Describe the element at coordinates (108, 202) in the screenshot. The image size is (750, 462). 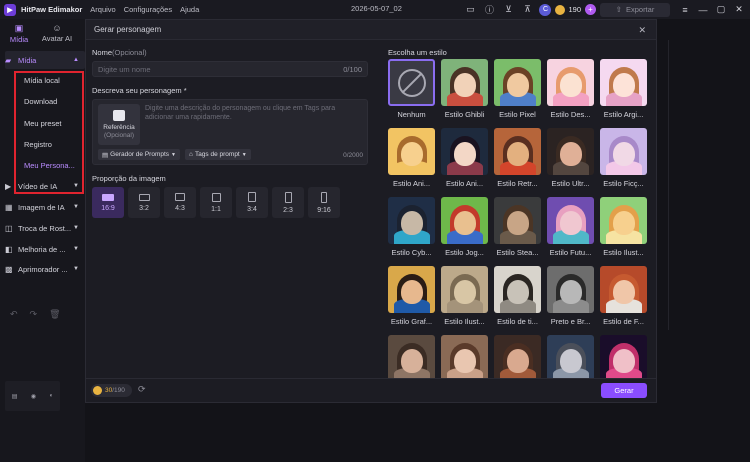
I see `ratio-16-9: 16:9` at that location.